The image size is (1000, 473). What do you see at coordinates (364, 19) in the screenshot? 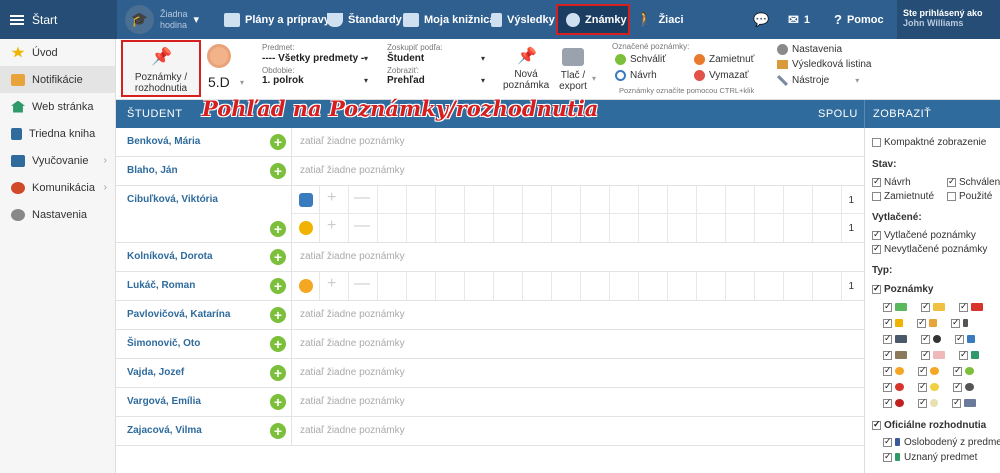
I see `nav-standards: Štandardy` at bounding box center [364, 19].